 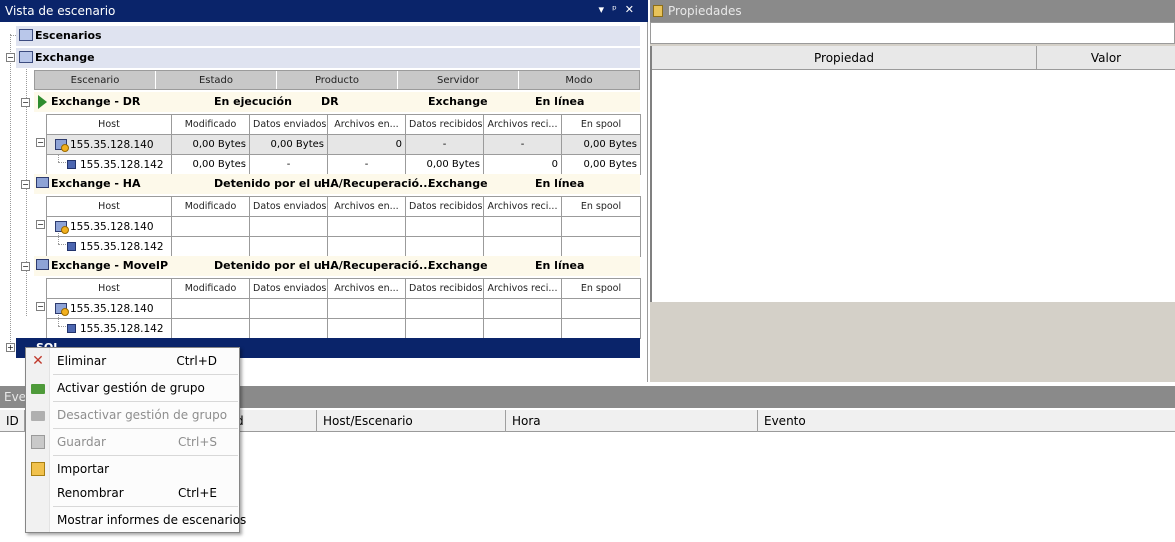 I want to click on close-icon: ✕, so click(x=633, y=9).